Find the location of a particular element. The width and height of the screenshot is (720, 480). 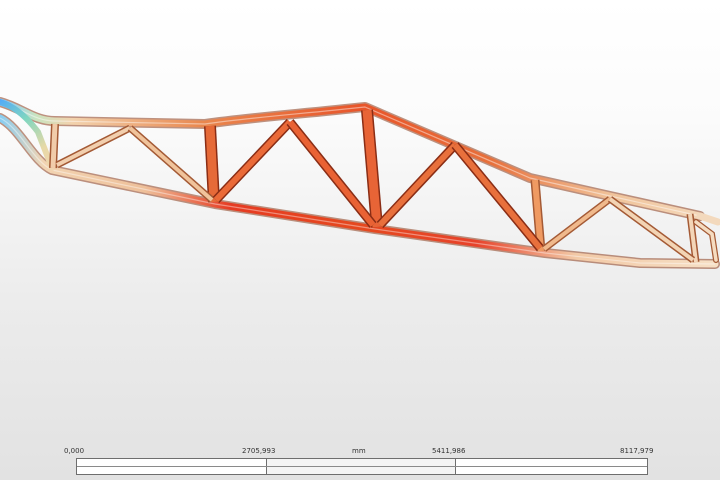

scale-tick-label: 8117,979 is located at coordinates (637, 451).